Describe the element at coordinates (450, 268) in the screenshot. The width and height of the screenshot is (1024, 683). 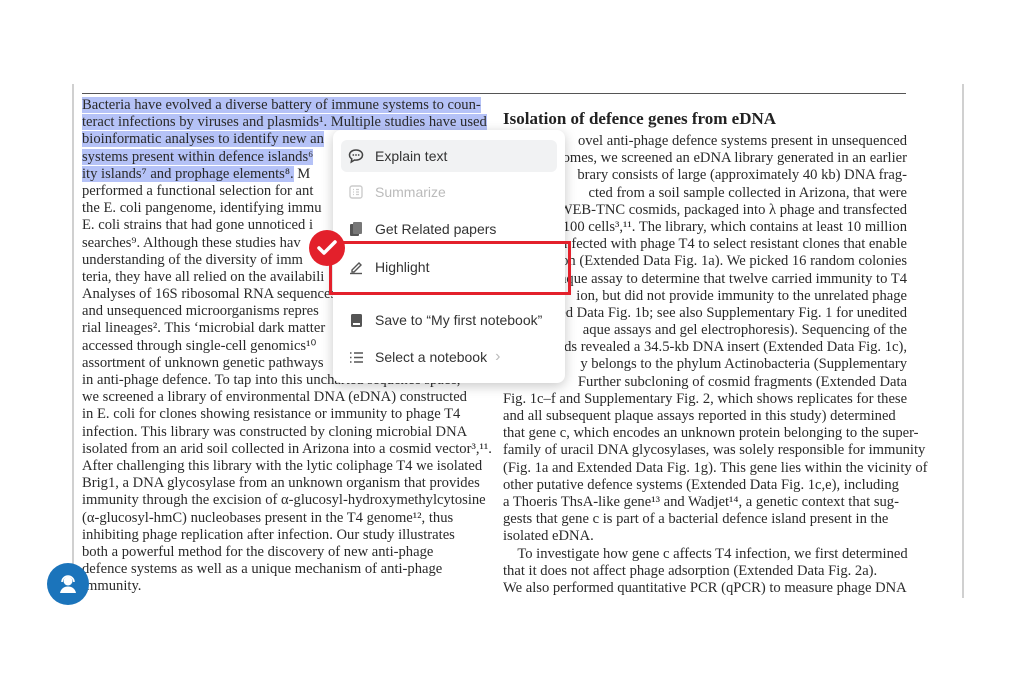
I see `highlight-annotation-box` at that location.